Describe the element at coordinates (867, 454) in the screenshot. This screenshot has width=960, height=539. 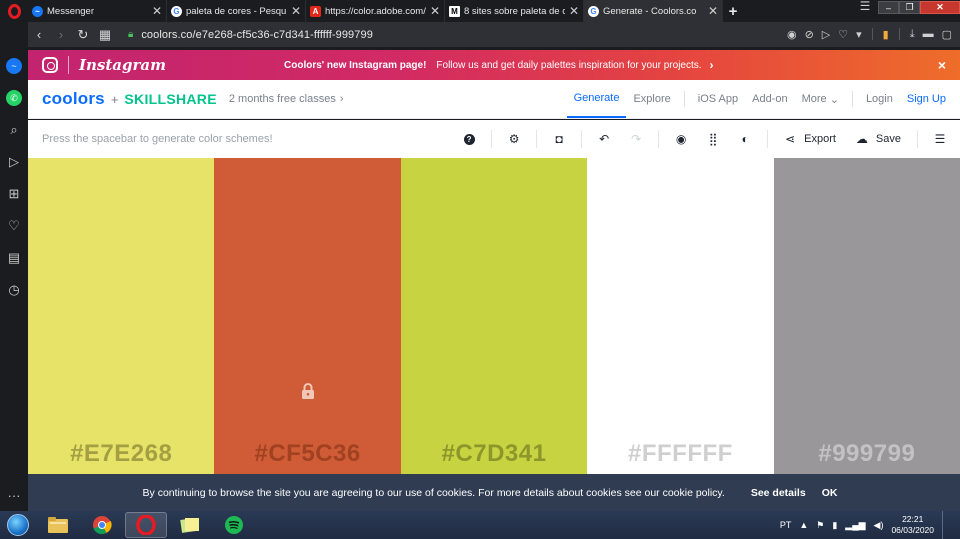
I see `color-hex-label: #999799` at that location.